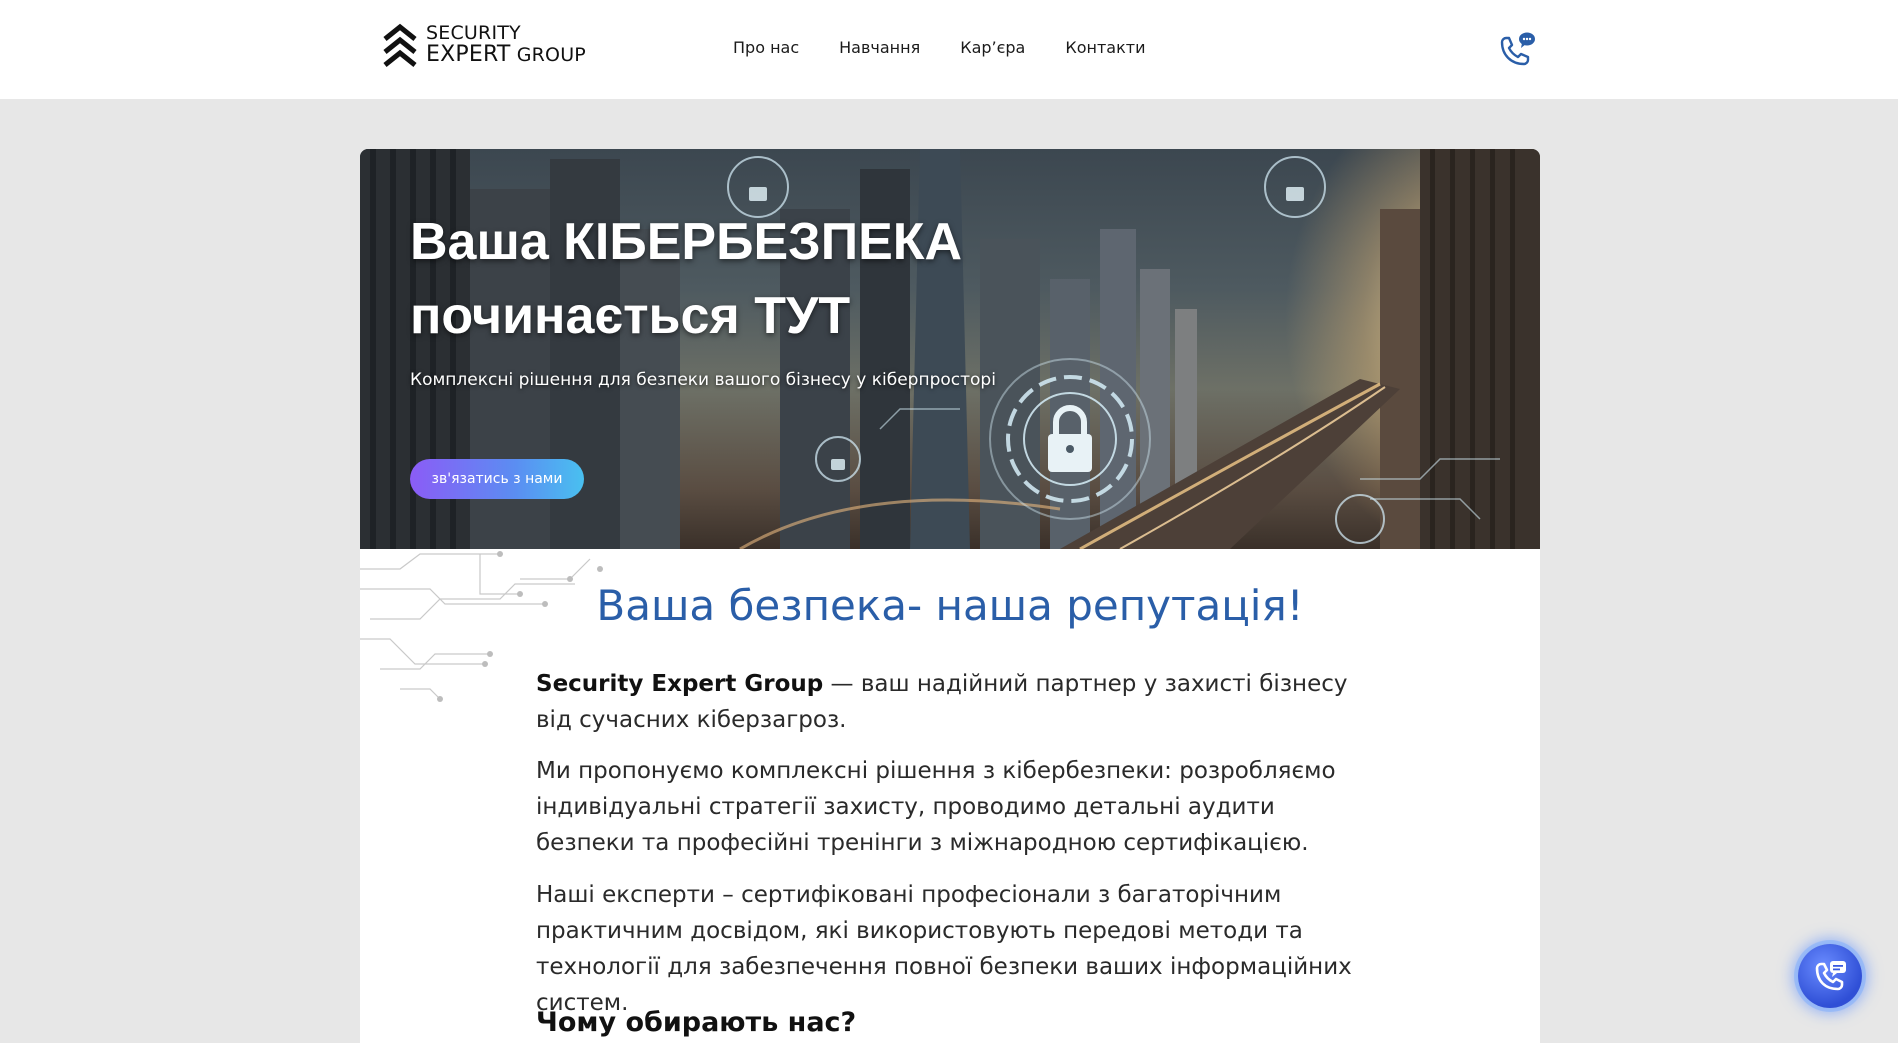 The height and width of the screenshot is (1043, 1898). I want to click on main-nav: Про нас Навчання Кар’єра Контакти, so click(939, 47).